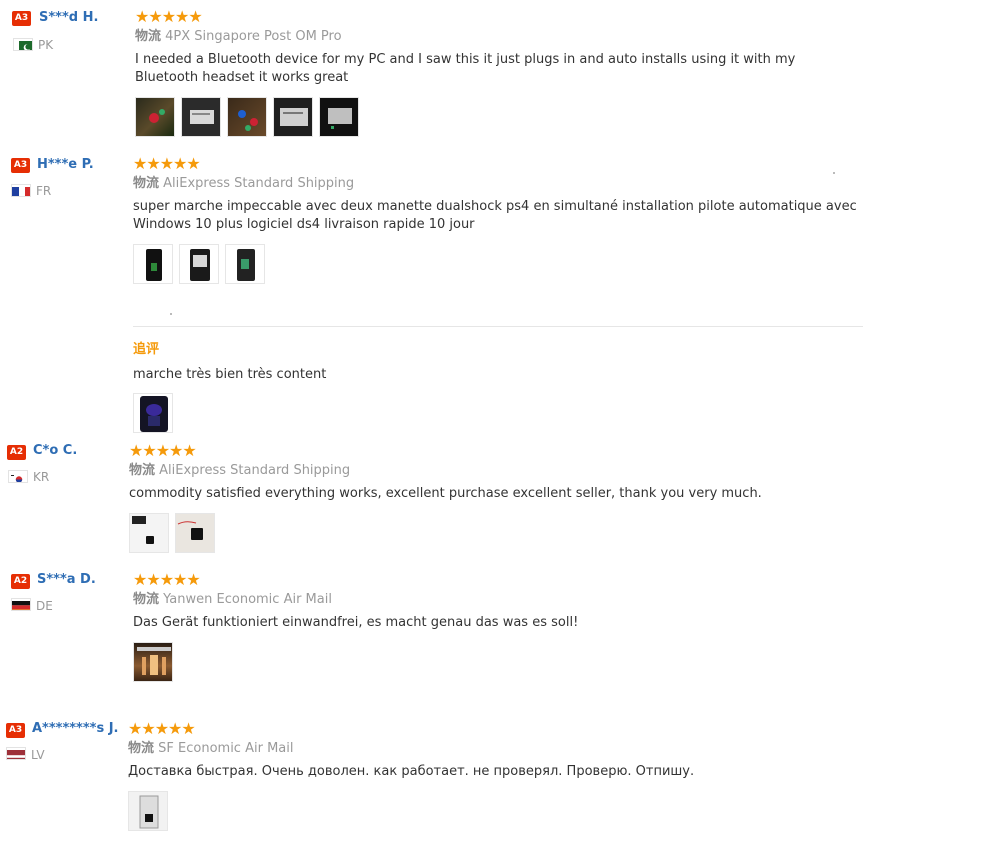 Image resolution: width=1000 pixels, height=857 pixels. Describe the element at coordinates (253, 36) in the screenshot. I see `shipping-method: 4PX Singapore Post OM Pro` at that location.